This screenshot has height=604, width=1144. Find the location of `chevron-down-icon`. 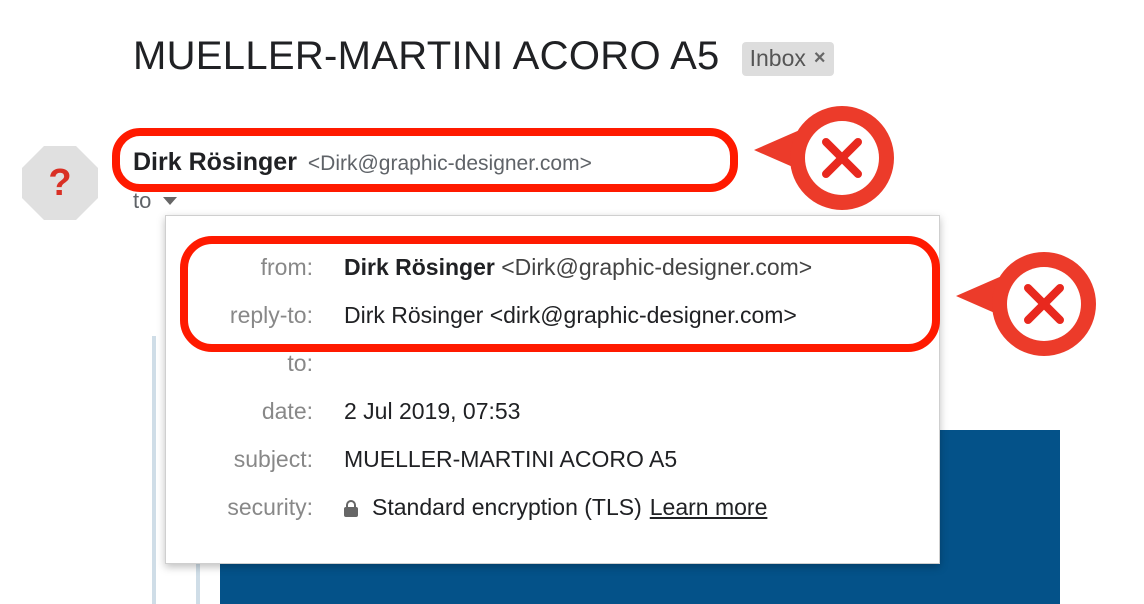

chevron-down-icon is located at coordinates (170, 201).